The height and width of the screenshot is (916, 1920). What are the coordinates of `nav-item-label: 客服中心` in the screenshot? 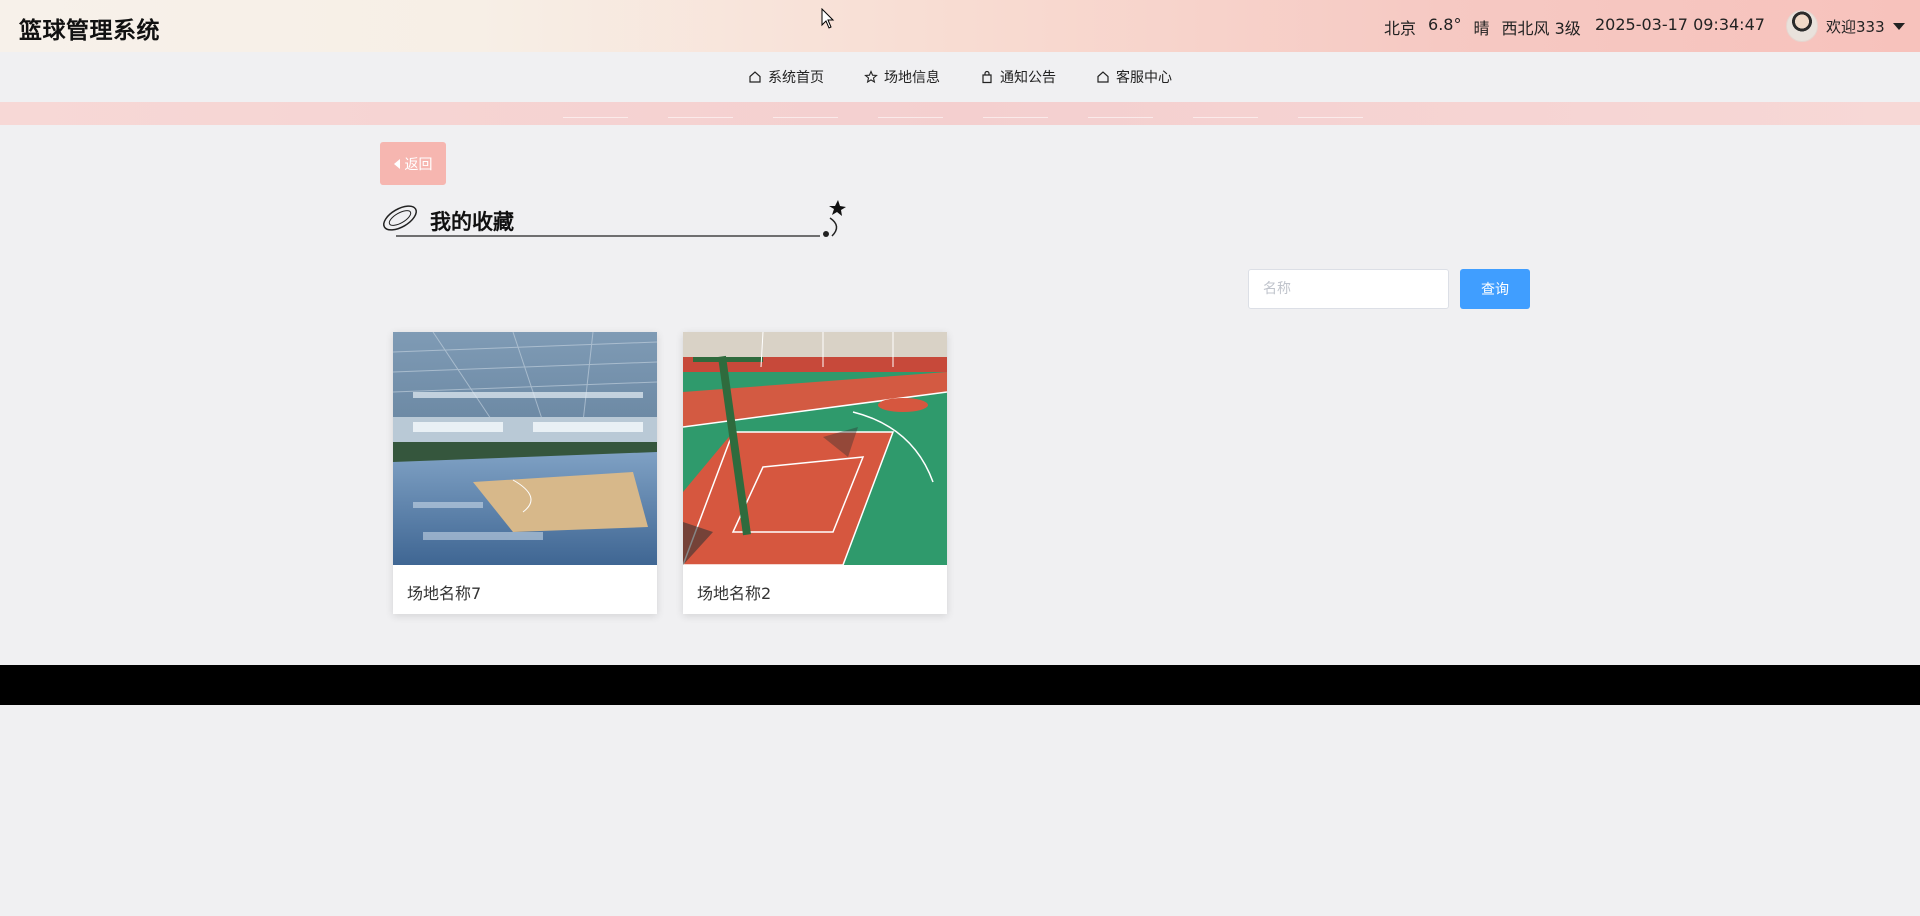 It's located at (1144, 78).